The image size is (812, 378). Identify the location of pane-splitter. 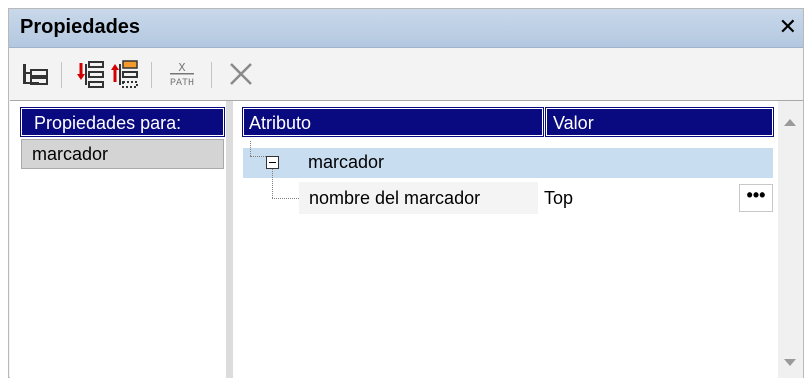
(229, 239).